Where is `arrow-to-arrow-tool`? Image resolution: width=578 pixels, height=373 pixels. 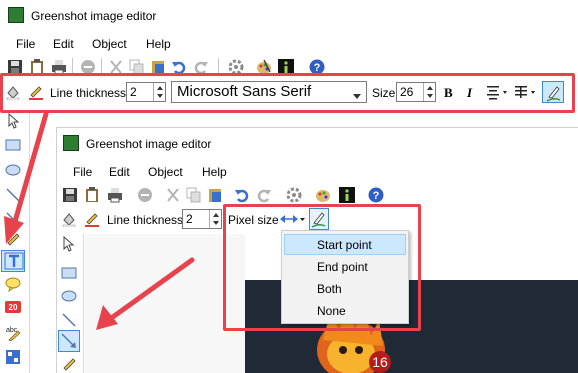 arrow-to-arrow-tool is located at coordinates (145, 293).